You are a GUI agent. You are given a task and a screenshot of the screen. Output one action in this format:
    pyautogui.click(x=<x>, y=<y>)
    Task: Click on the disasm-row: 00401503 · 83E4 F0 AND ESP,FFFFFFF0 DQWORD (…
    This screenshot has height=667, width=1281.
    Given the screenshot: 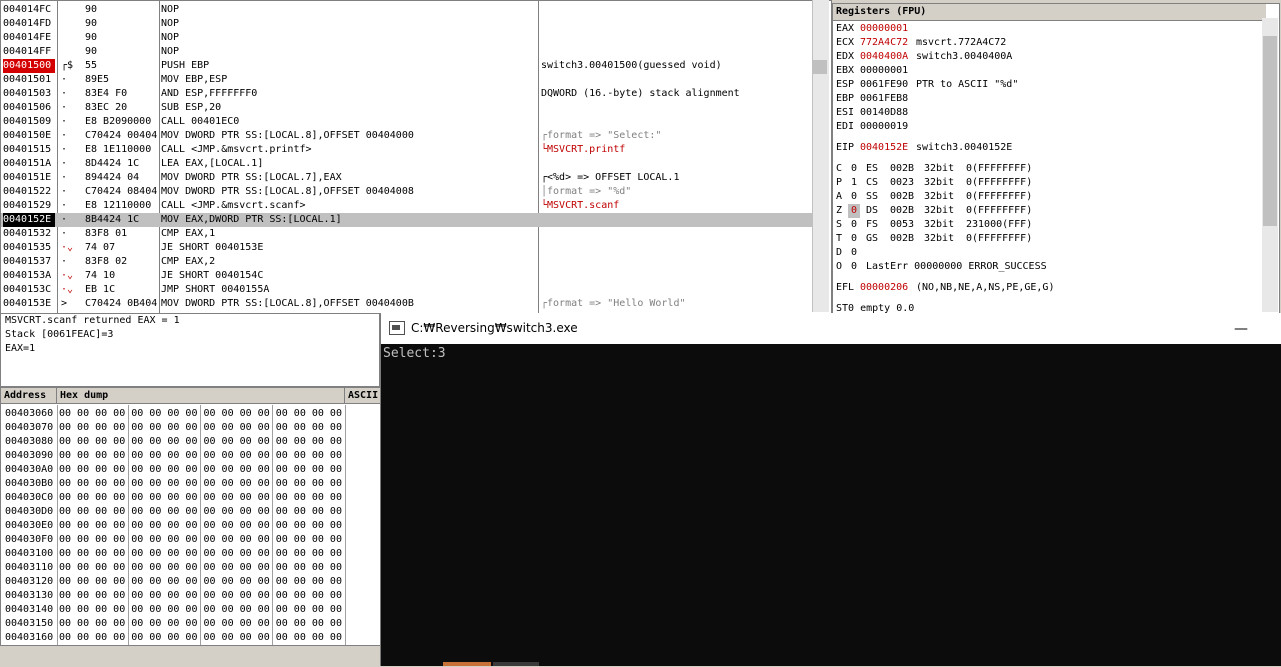 What is the action you would take?
    pyautogui.click(x=415, y=94)
    